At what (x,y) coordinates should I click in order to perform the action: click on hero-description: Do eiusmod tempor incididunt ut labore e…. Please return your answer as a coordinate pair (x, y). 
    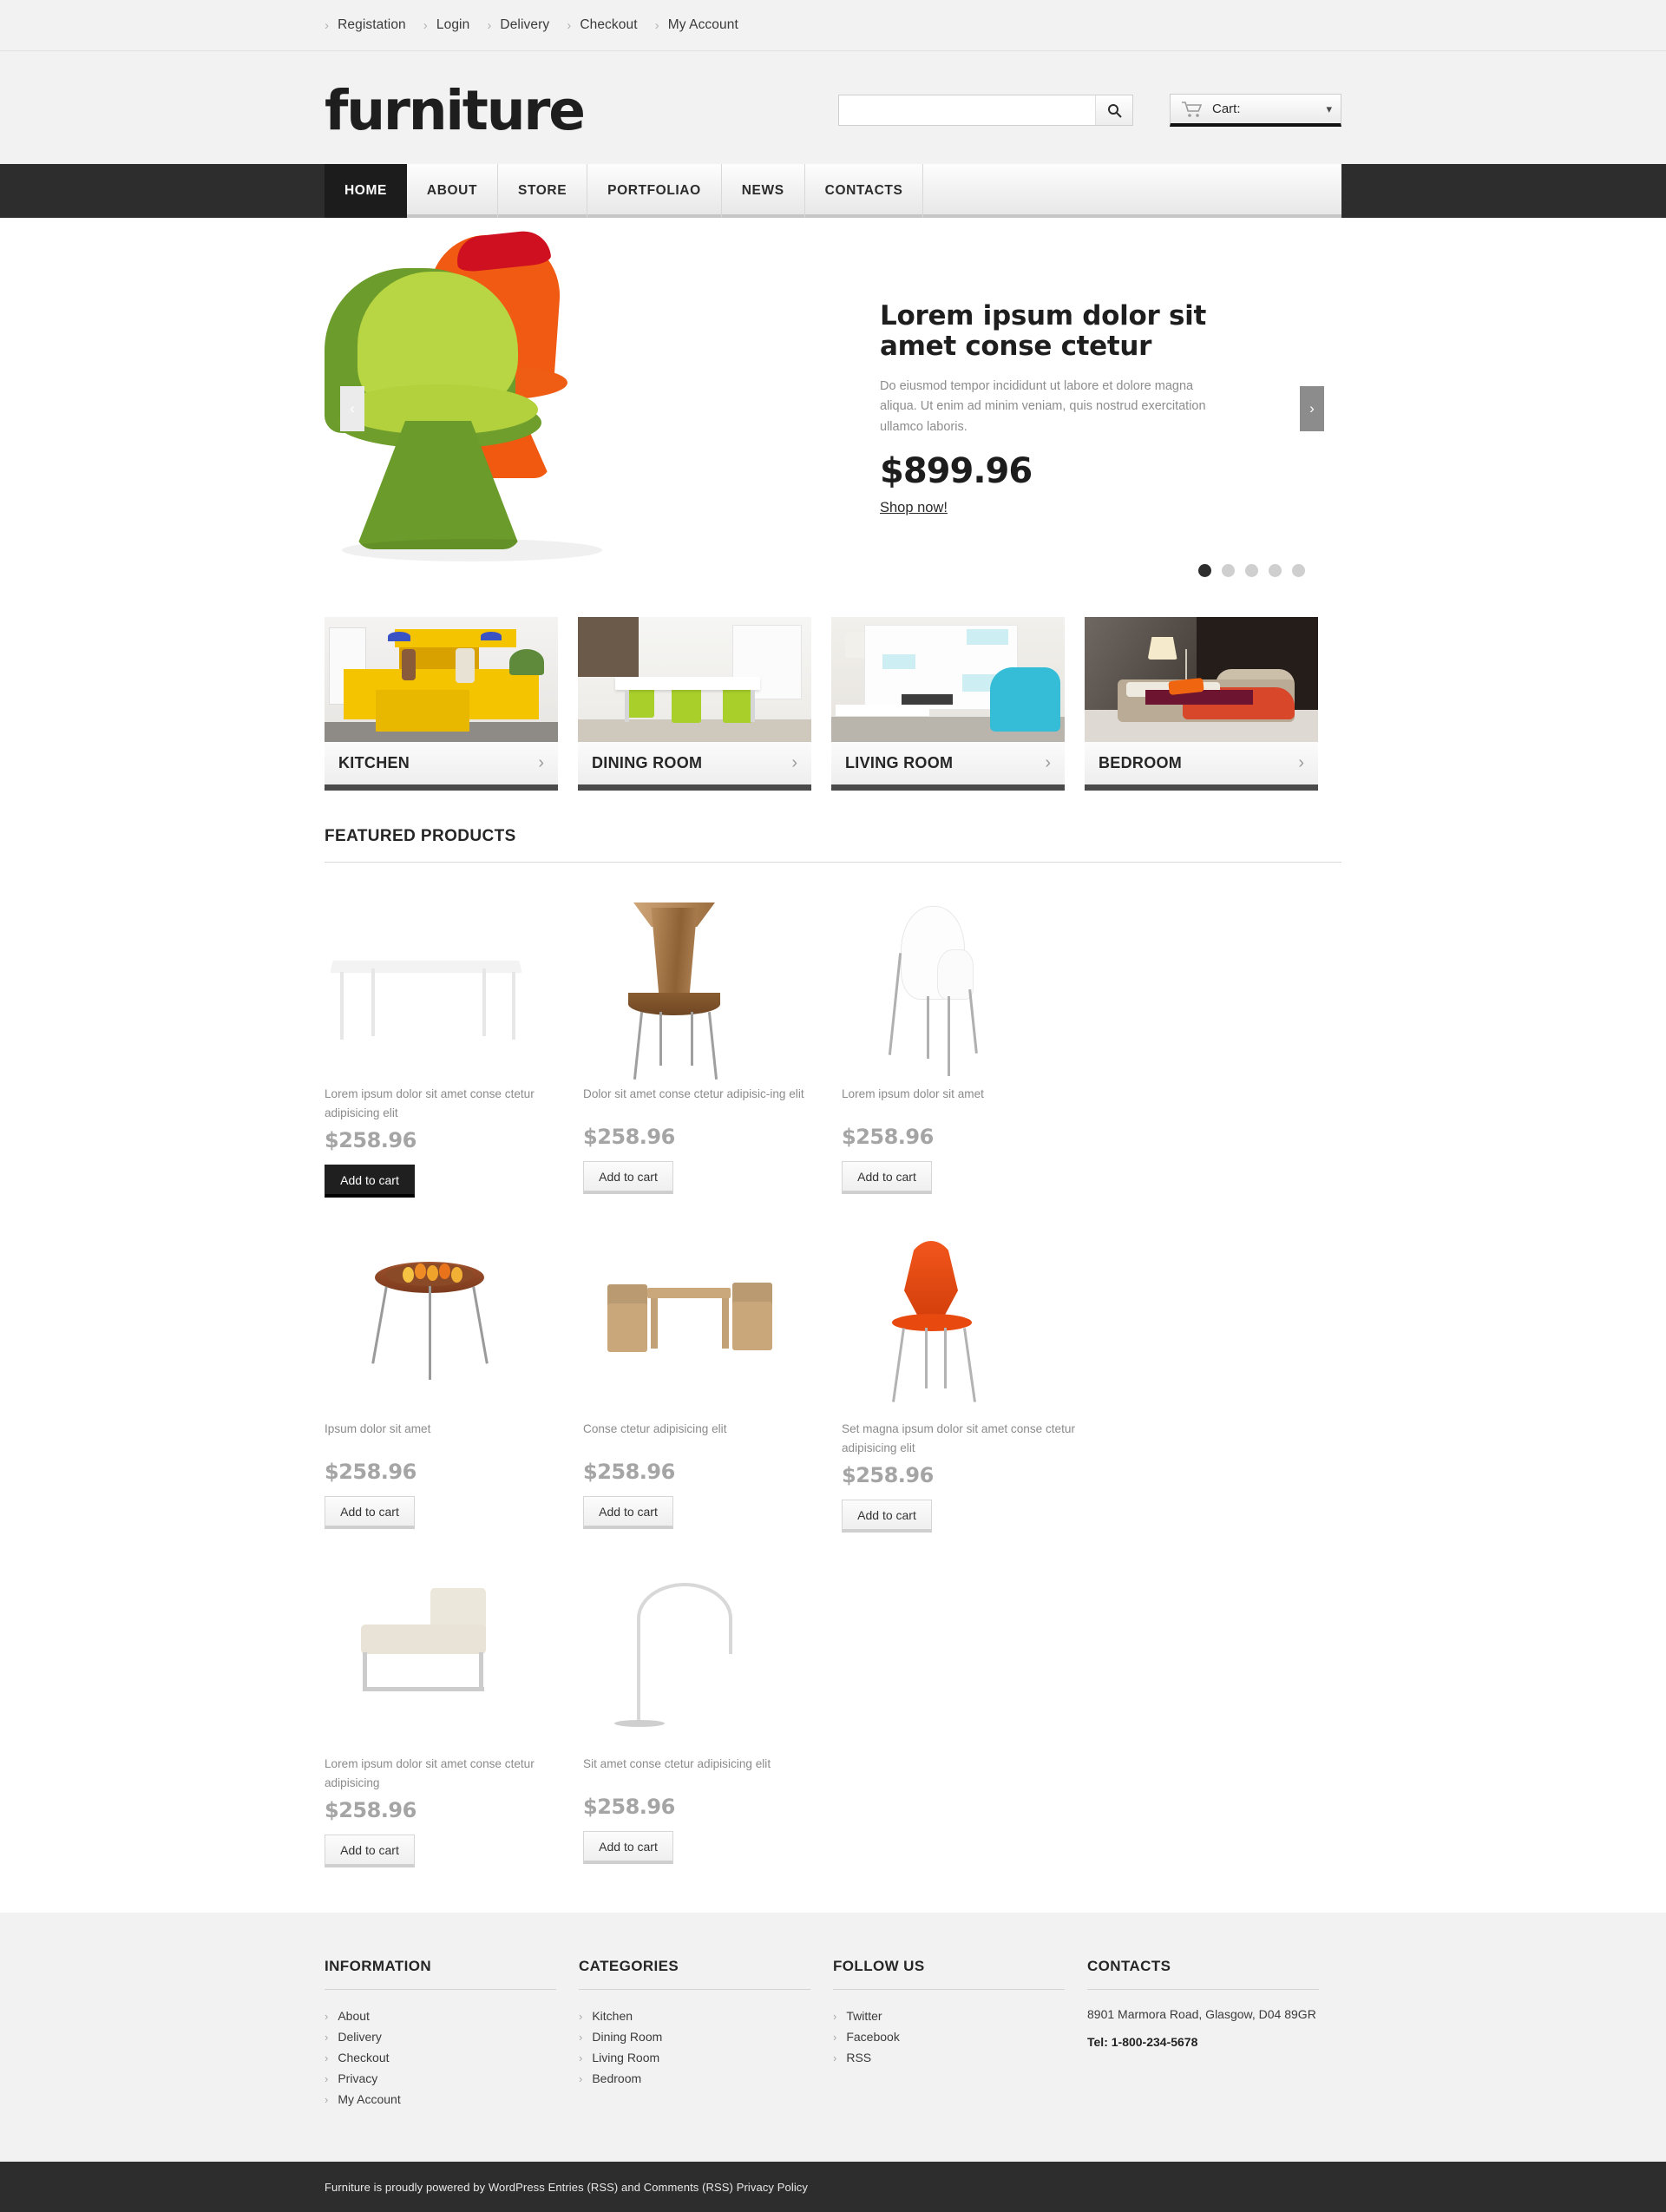
    Looking at the image, I should click on (1043, 406).